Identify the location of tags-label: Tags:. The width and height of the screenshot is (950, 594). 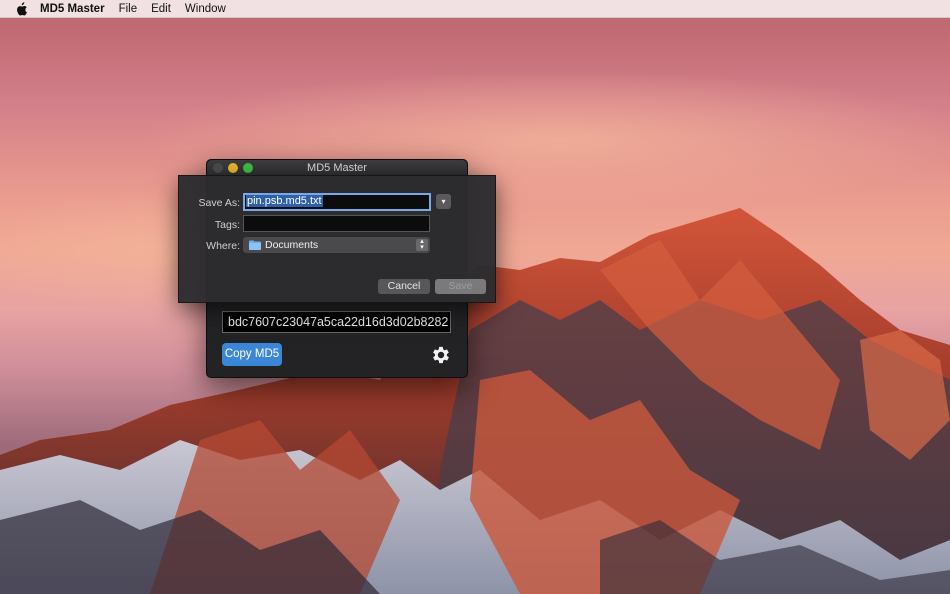
(227, 225).